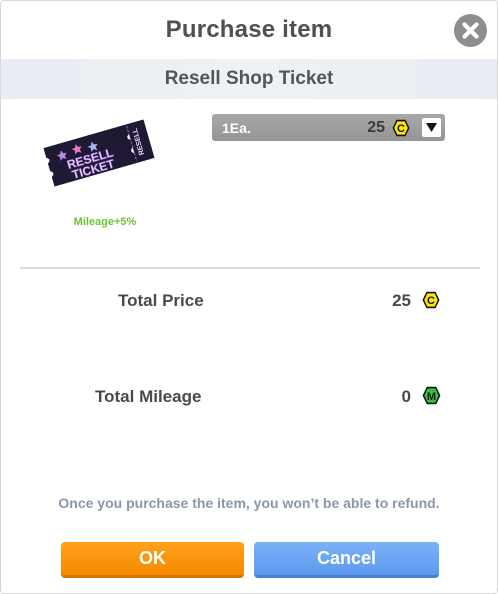 The height and width of the screenshot is (594, 498). Describe the element at coordinates (250, 268) in the screenshot. I see `divider` at that location.